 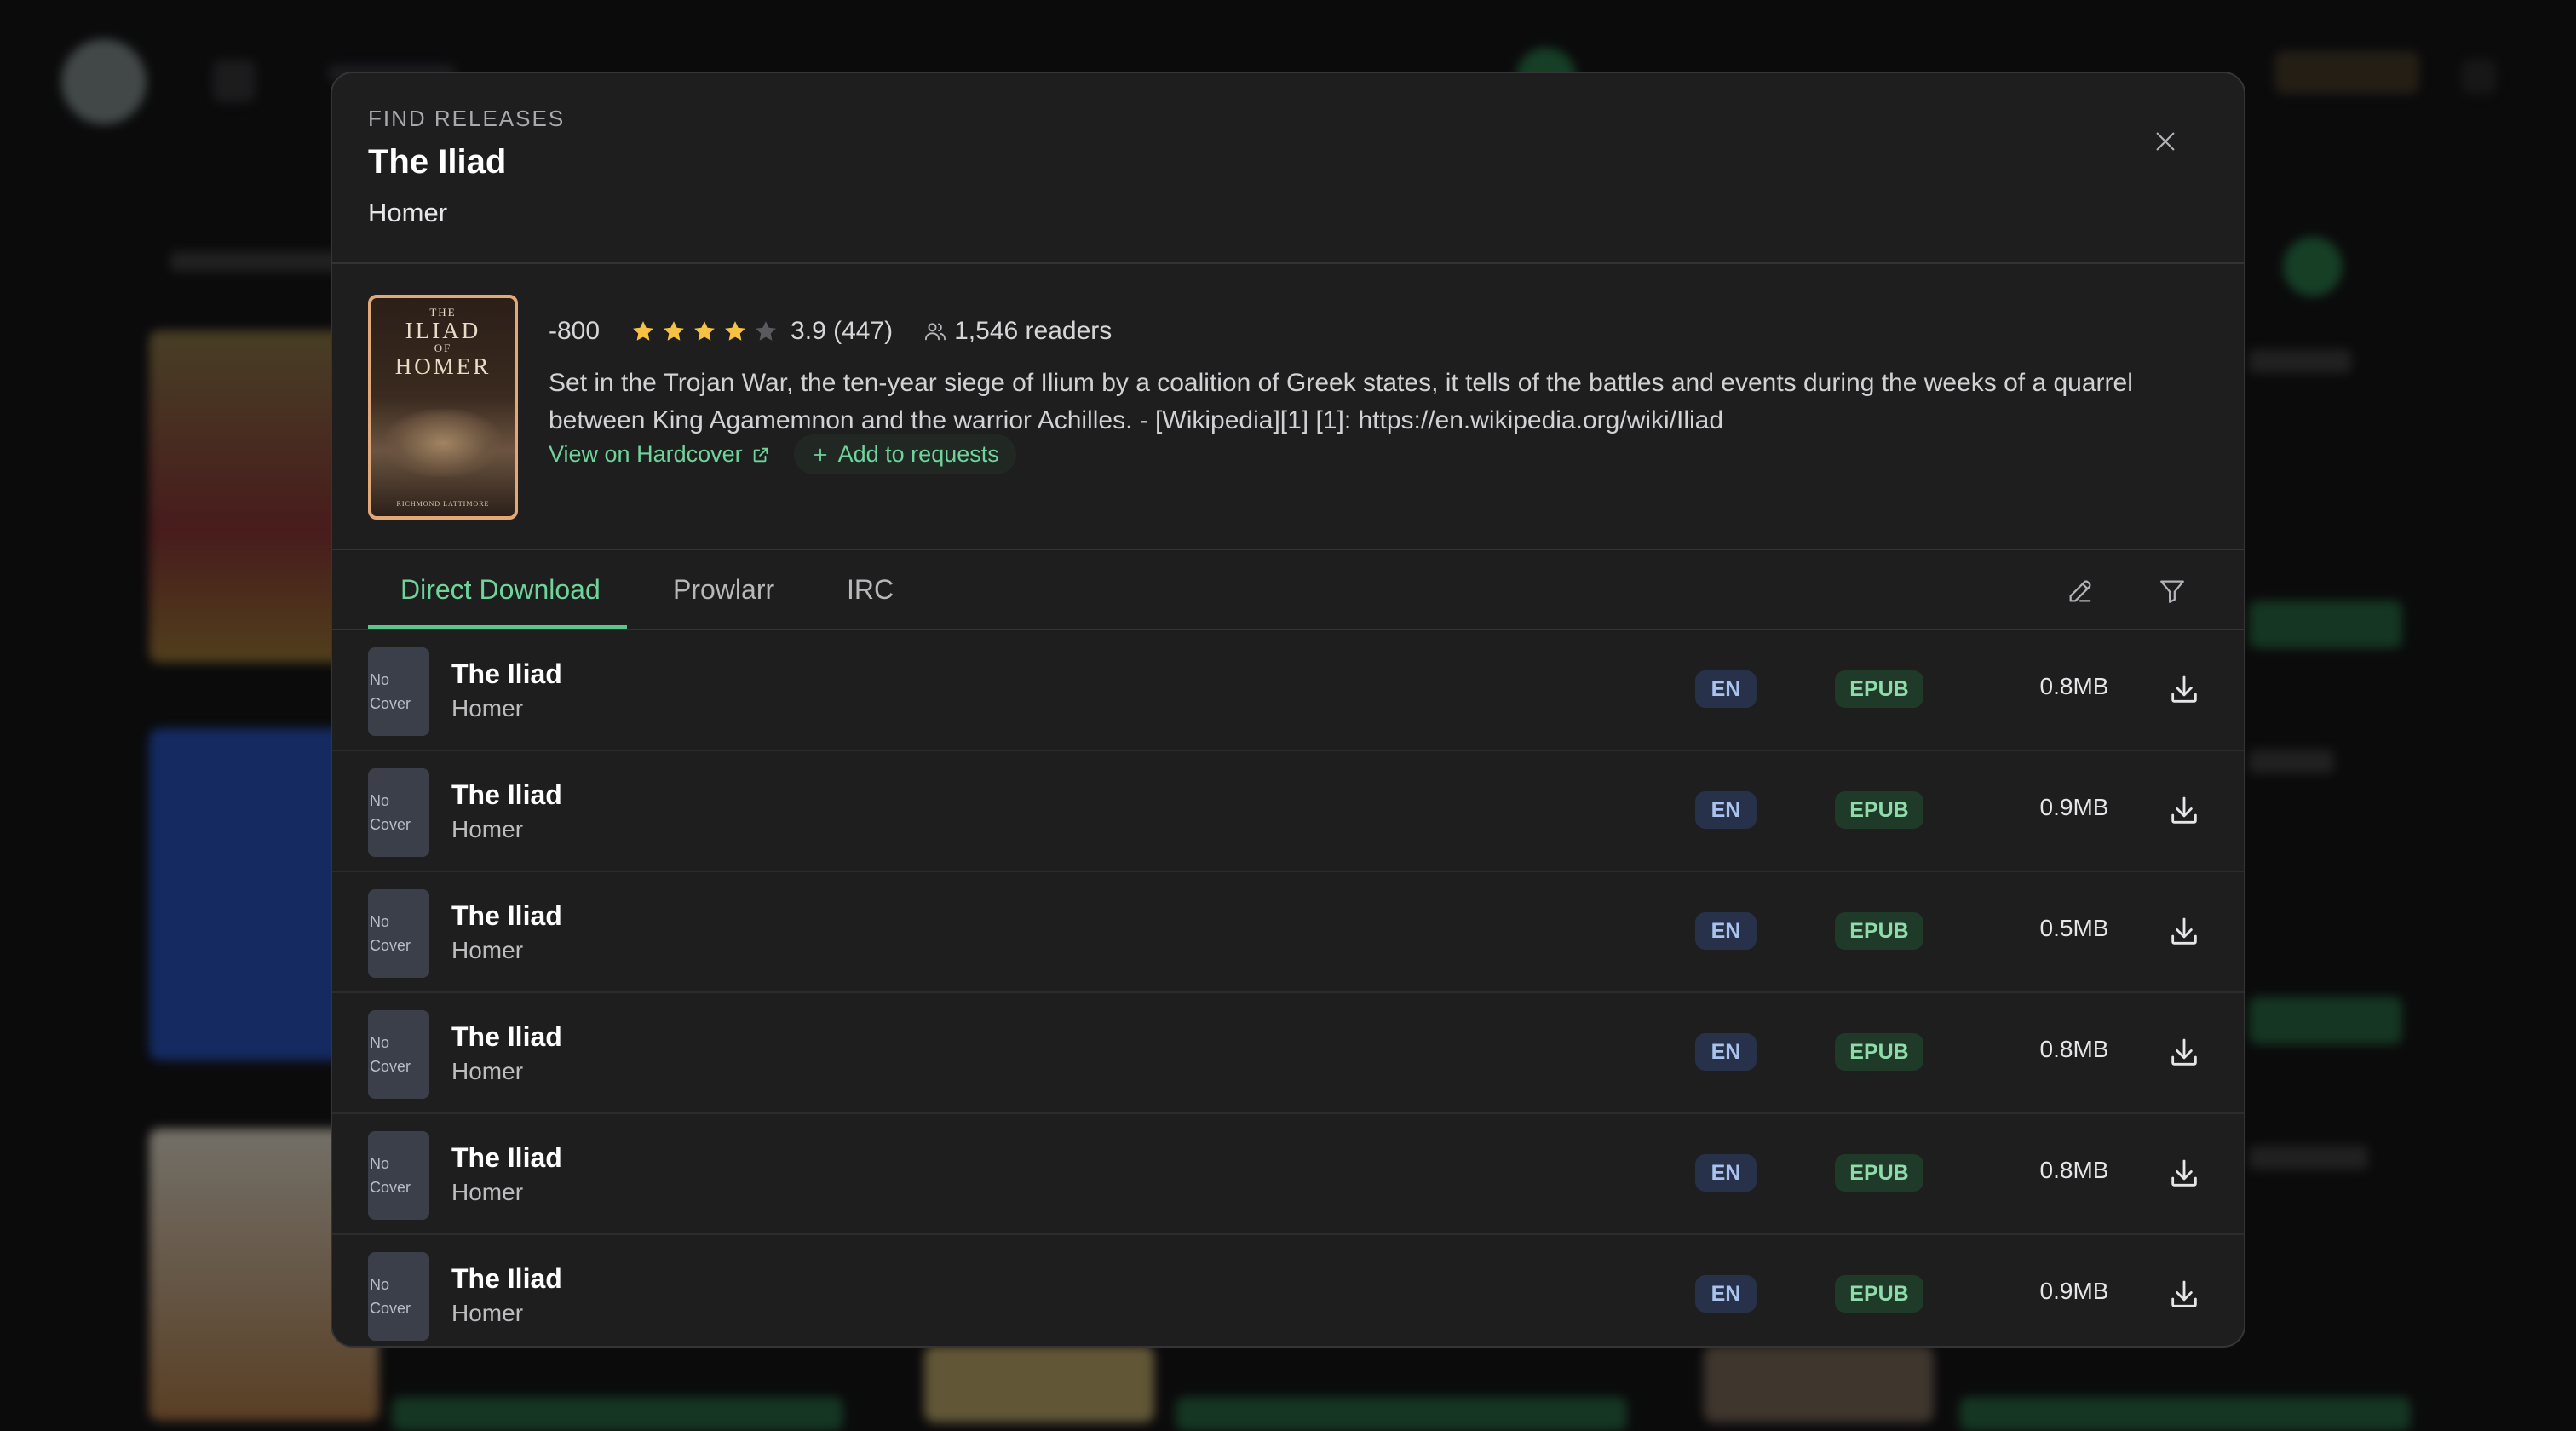 I want to click on tab-prowlarr: Prowlarr, so click(x=724, y=590).